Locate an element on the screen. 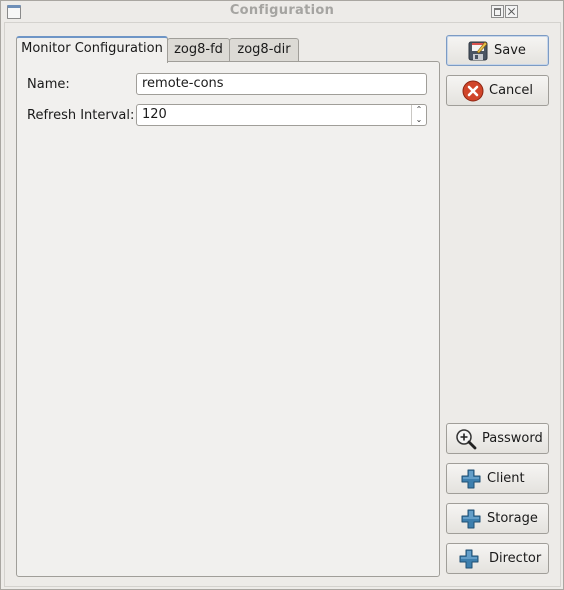 This screenshot has height=590, width=564. spin-buttons: ⌃ ⌄ is located at coordinates (418, 115).